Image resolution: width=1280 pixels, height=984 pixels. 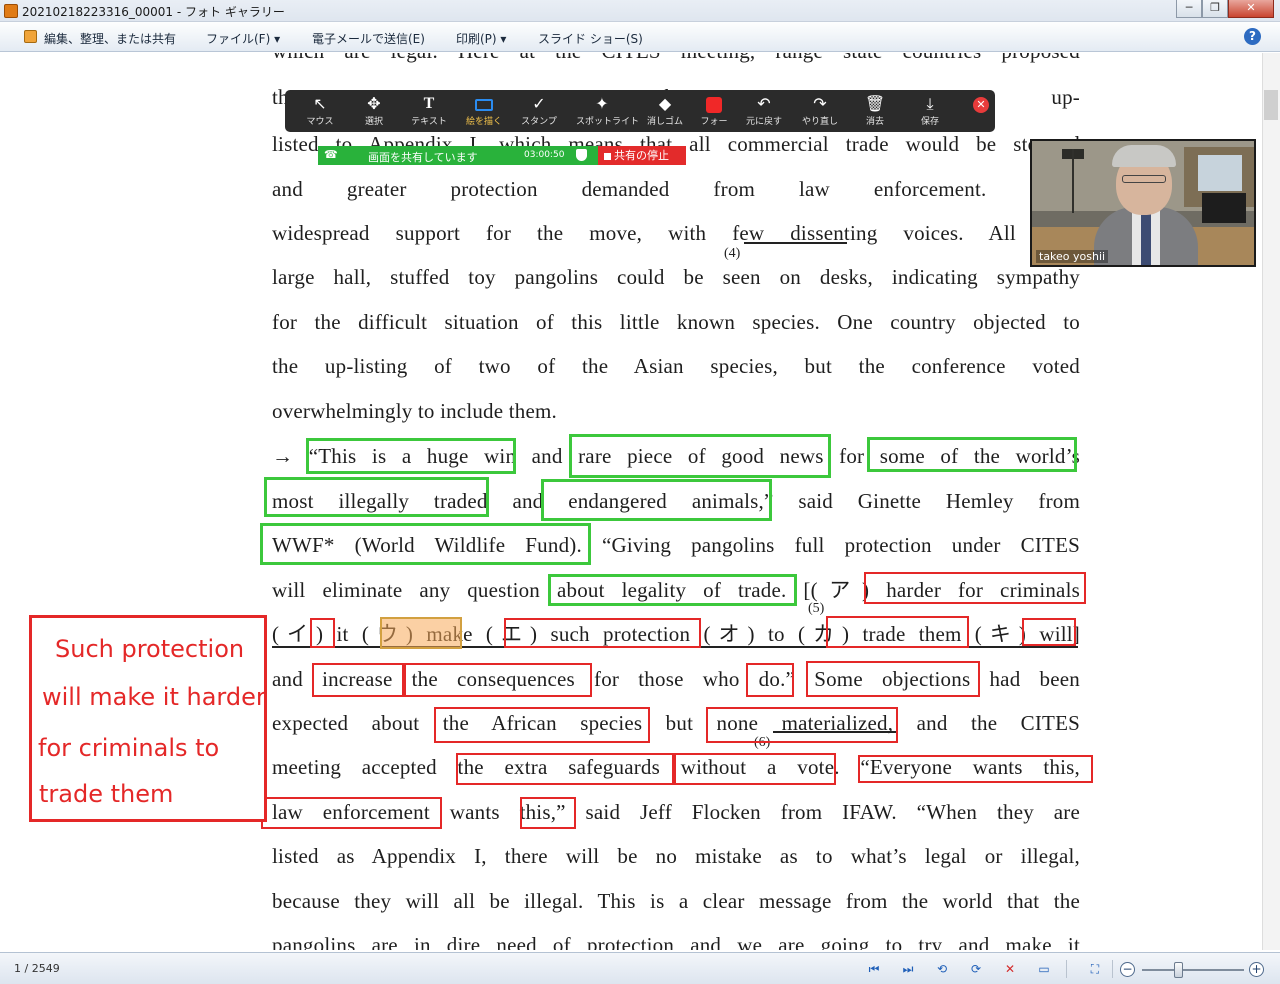 I want to click on tool-label: 消しゴム, so click(x=664, y=122).